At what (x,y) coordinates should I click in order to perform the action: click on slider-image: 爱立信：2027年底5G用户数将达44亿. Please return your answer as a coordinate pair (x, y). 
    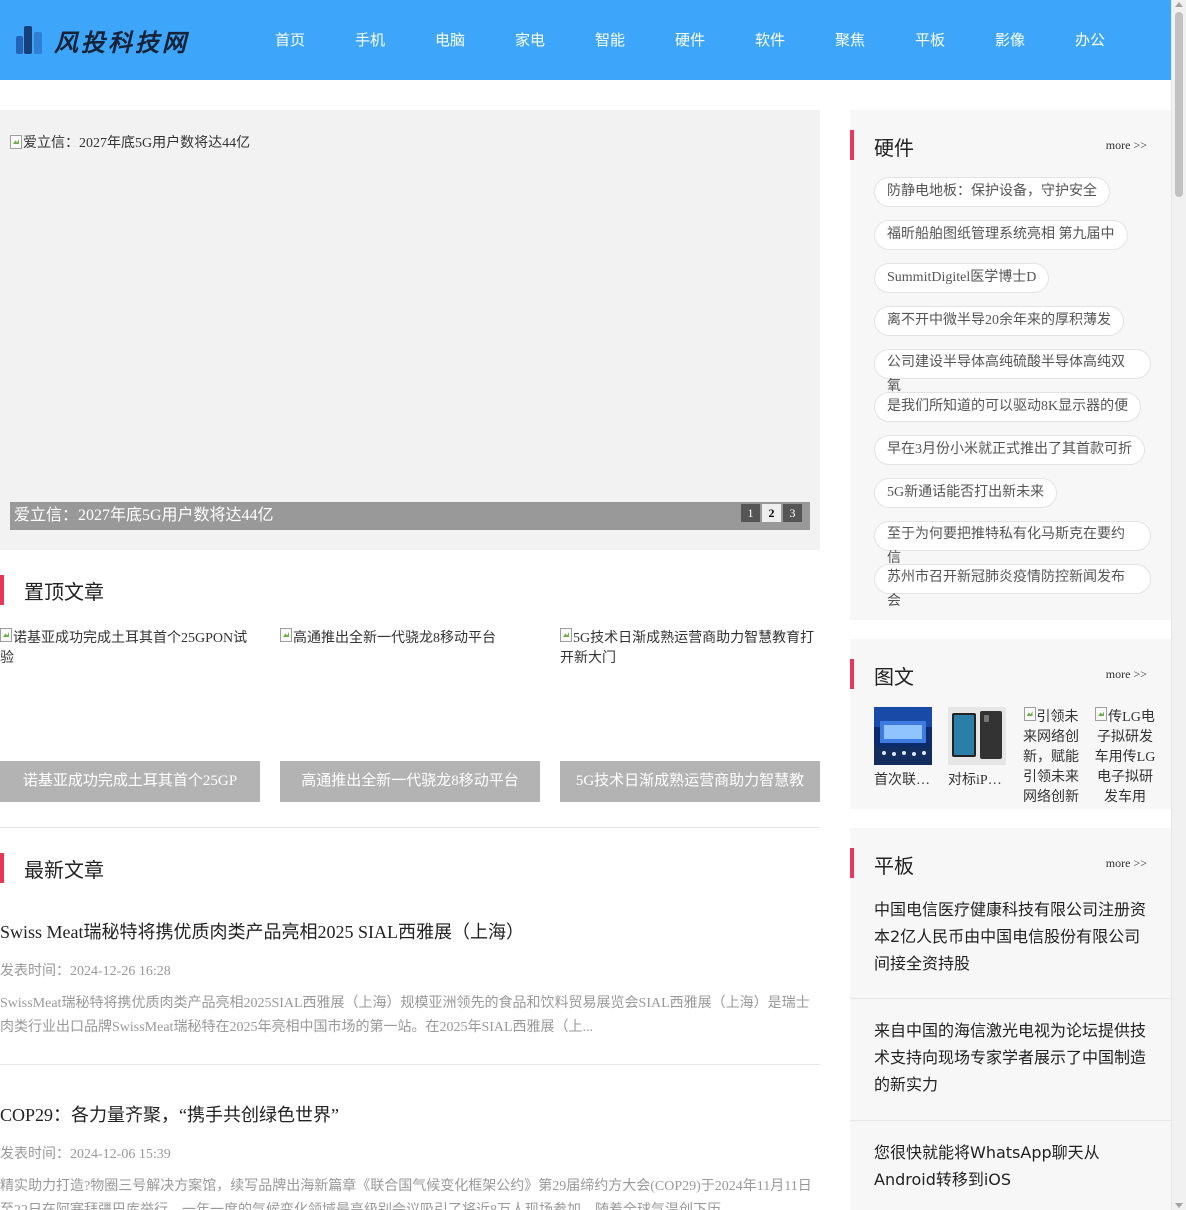
    Looking at the image, I should click on (130, 142).